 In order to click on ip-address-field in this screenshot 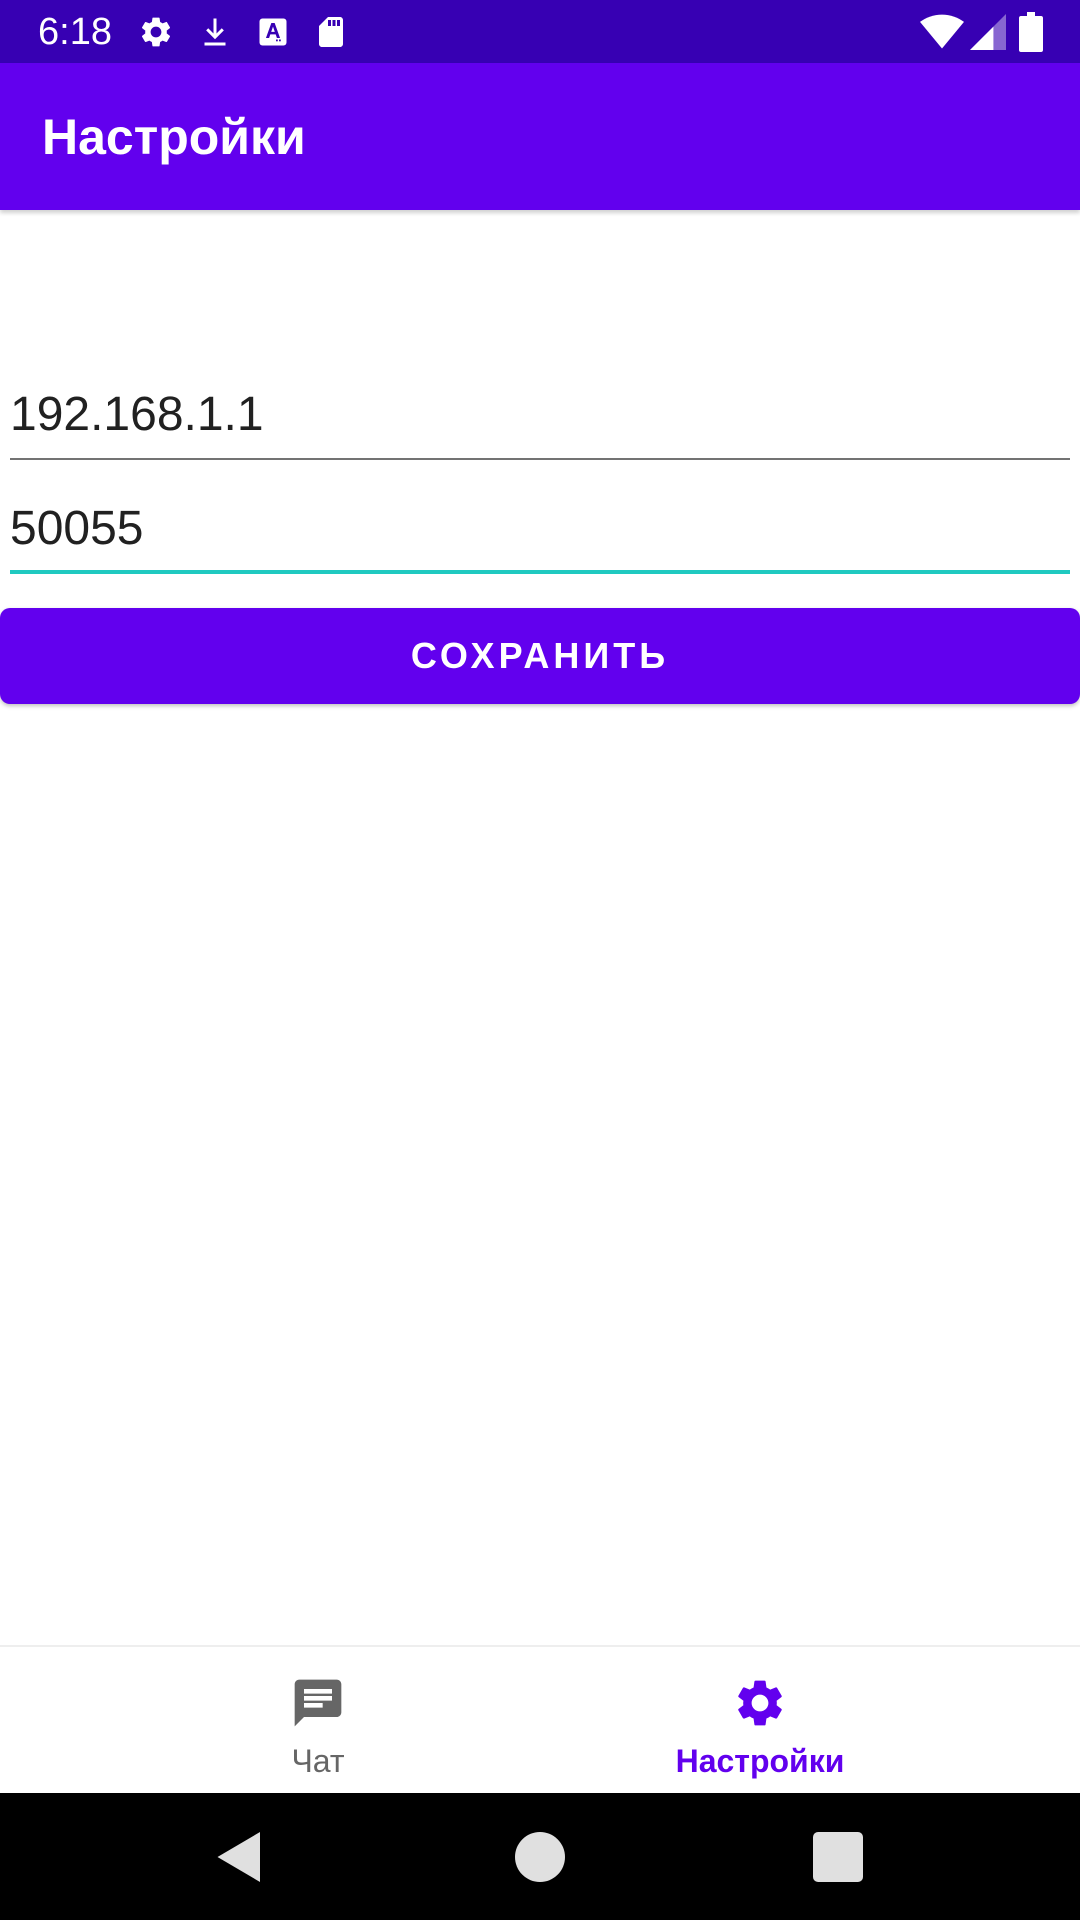, I will do `click(540, 418)`.